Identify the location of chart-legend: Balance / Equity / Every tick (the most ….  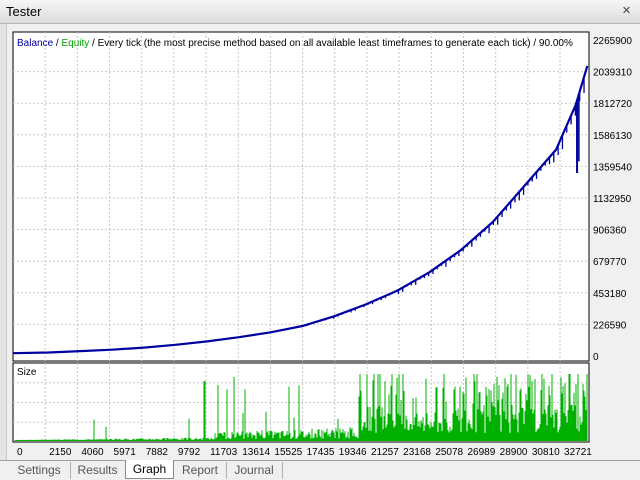
(295, 43).